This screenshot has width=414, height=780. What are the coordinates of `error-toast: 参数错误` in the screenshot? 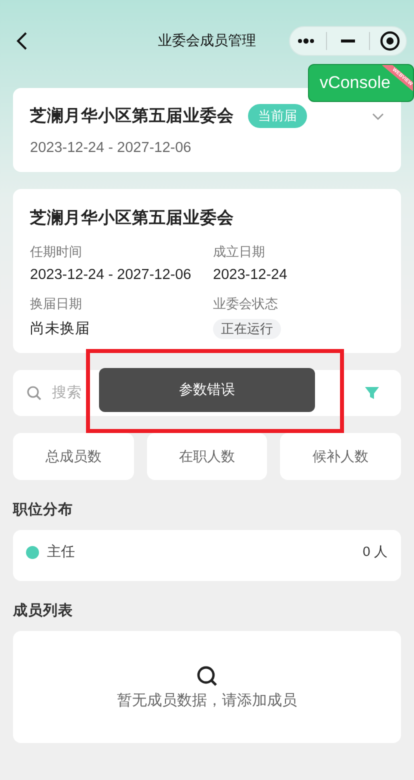 It's located at (207, 390).